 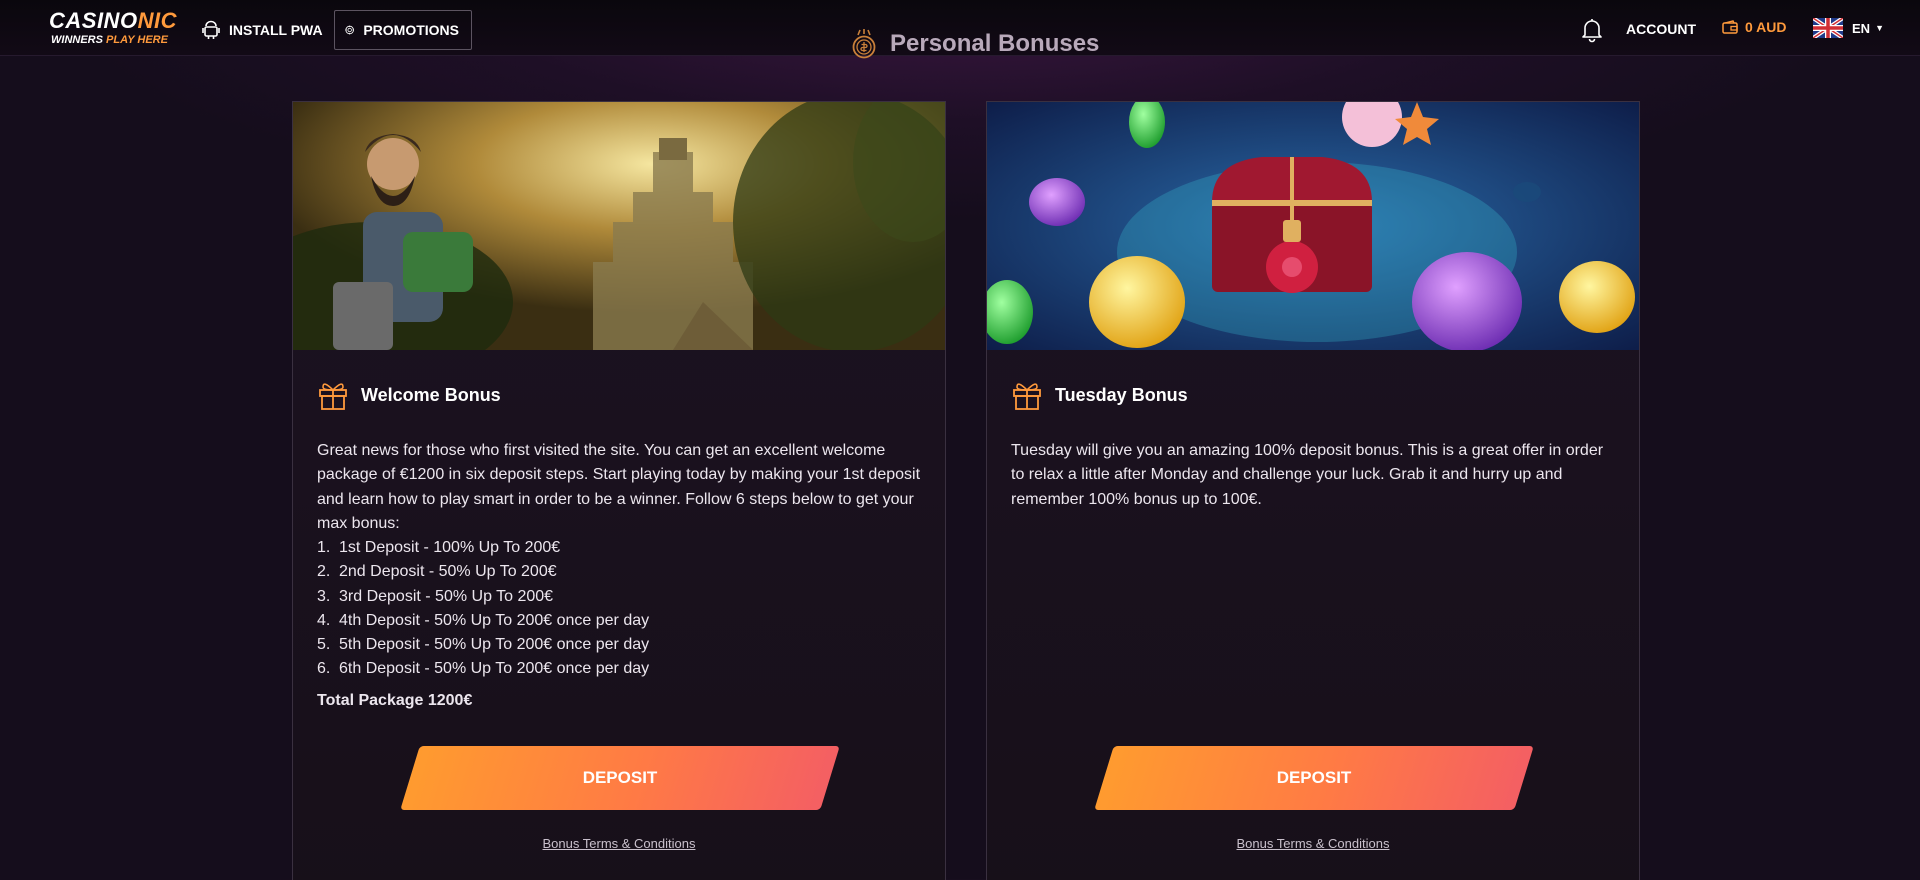 I want to click on bell-icon, so click(x=1592, y=32).